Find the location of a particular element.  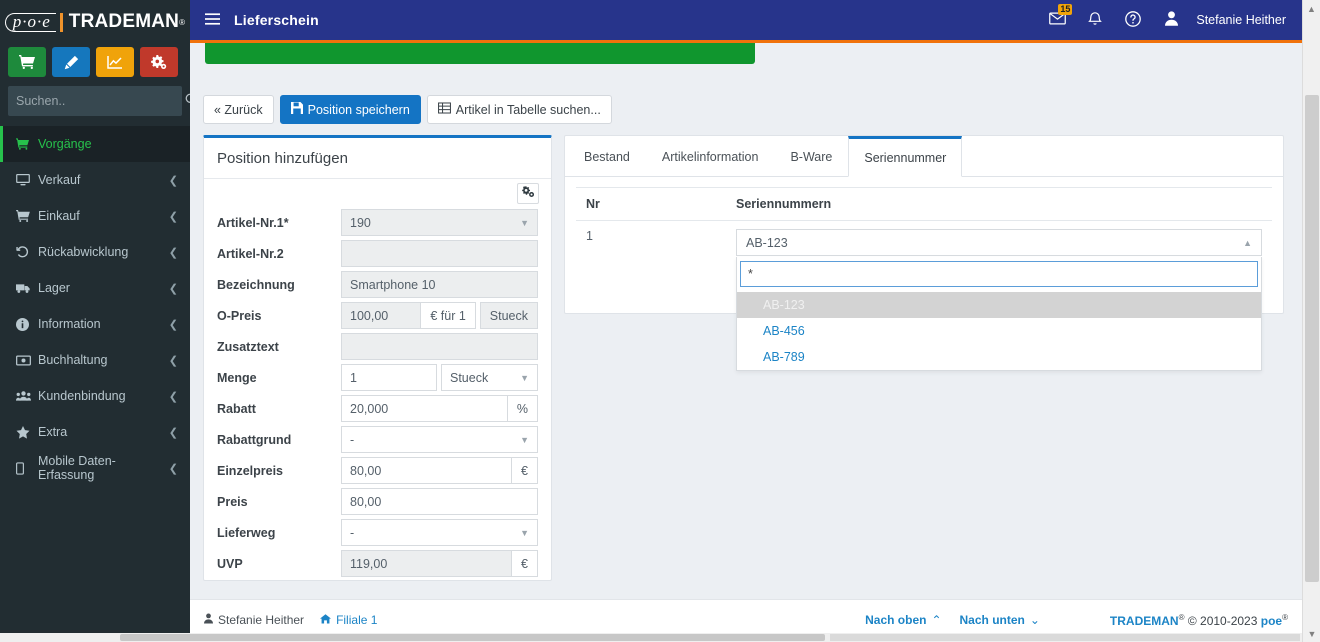

form-row: Menge 1 Stueck ▼ is located at coordinates (377, 377).